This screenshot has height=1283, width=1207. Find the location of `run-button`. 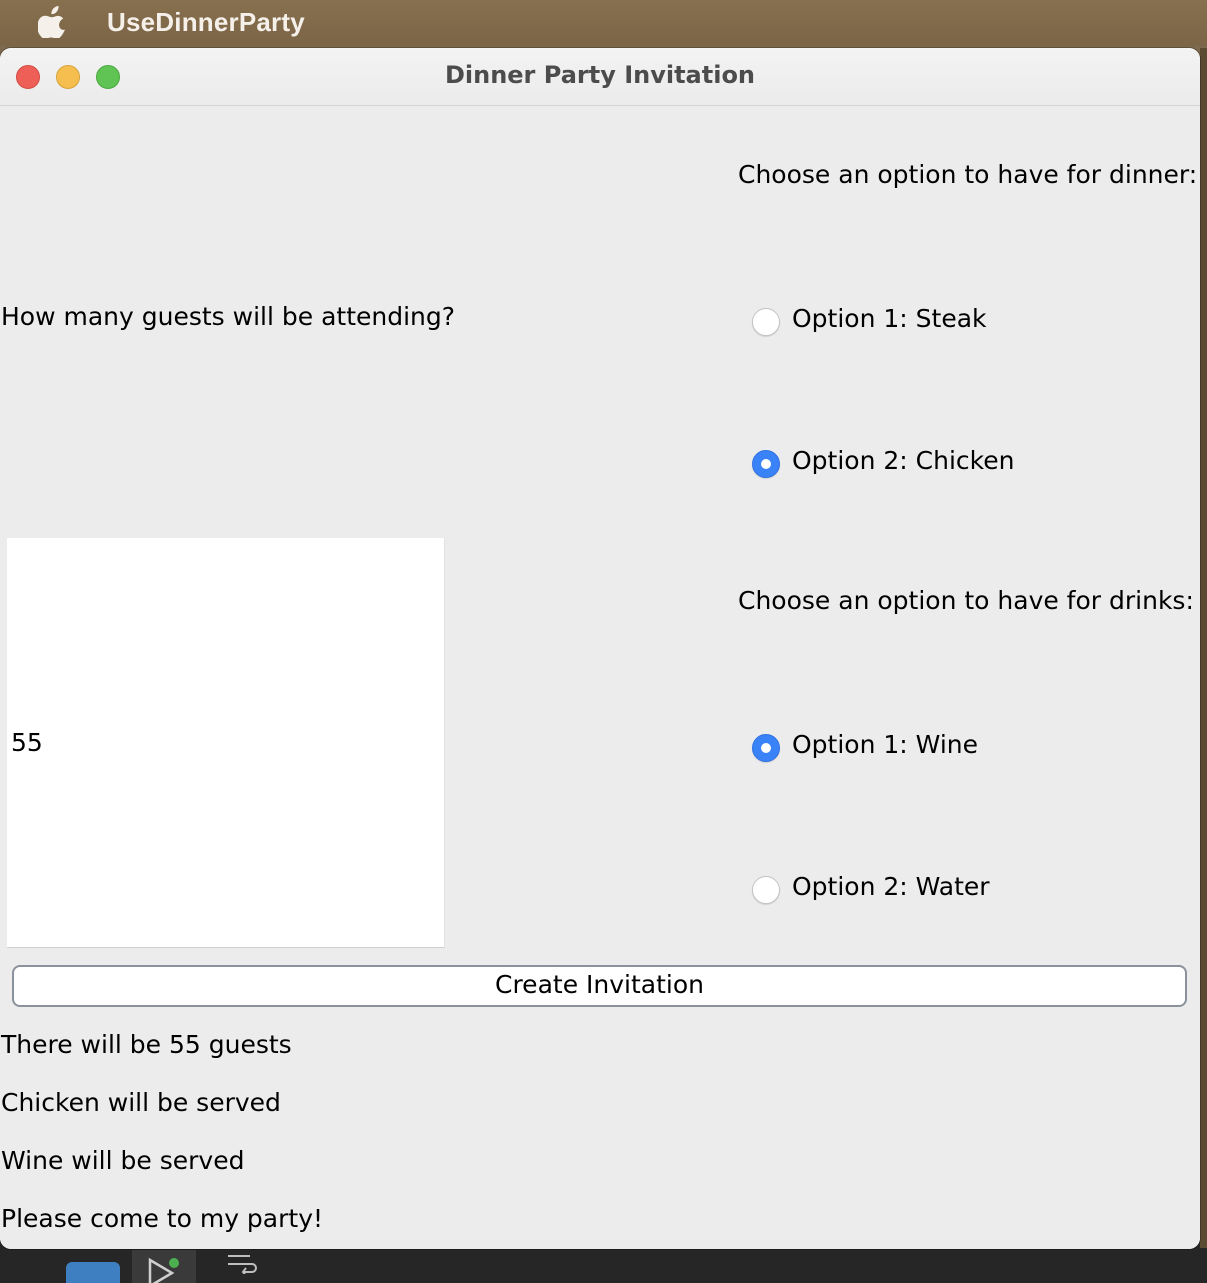

run-button is located at coordinates (164, 1266).